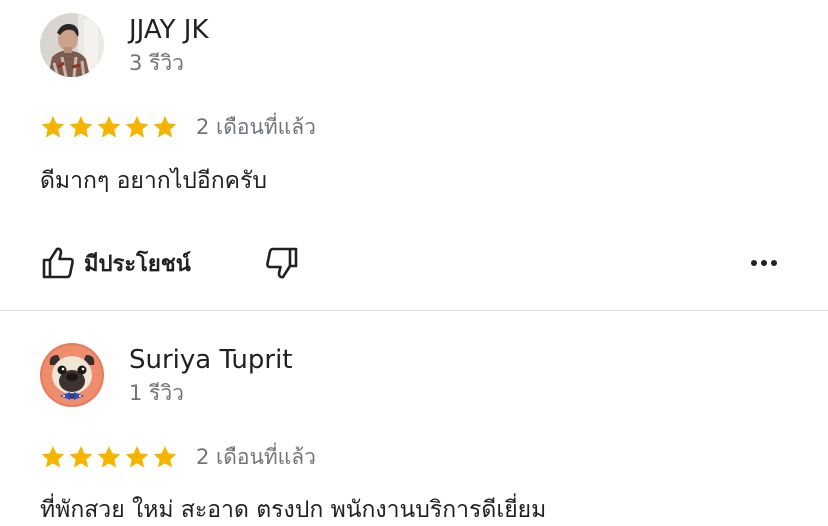 This screenshot has height=526, width=828. What do you see at coordinates (58, 263) in the screenshot?
I see `thumbs-up-icon` at bounding box center [58, 263].